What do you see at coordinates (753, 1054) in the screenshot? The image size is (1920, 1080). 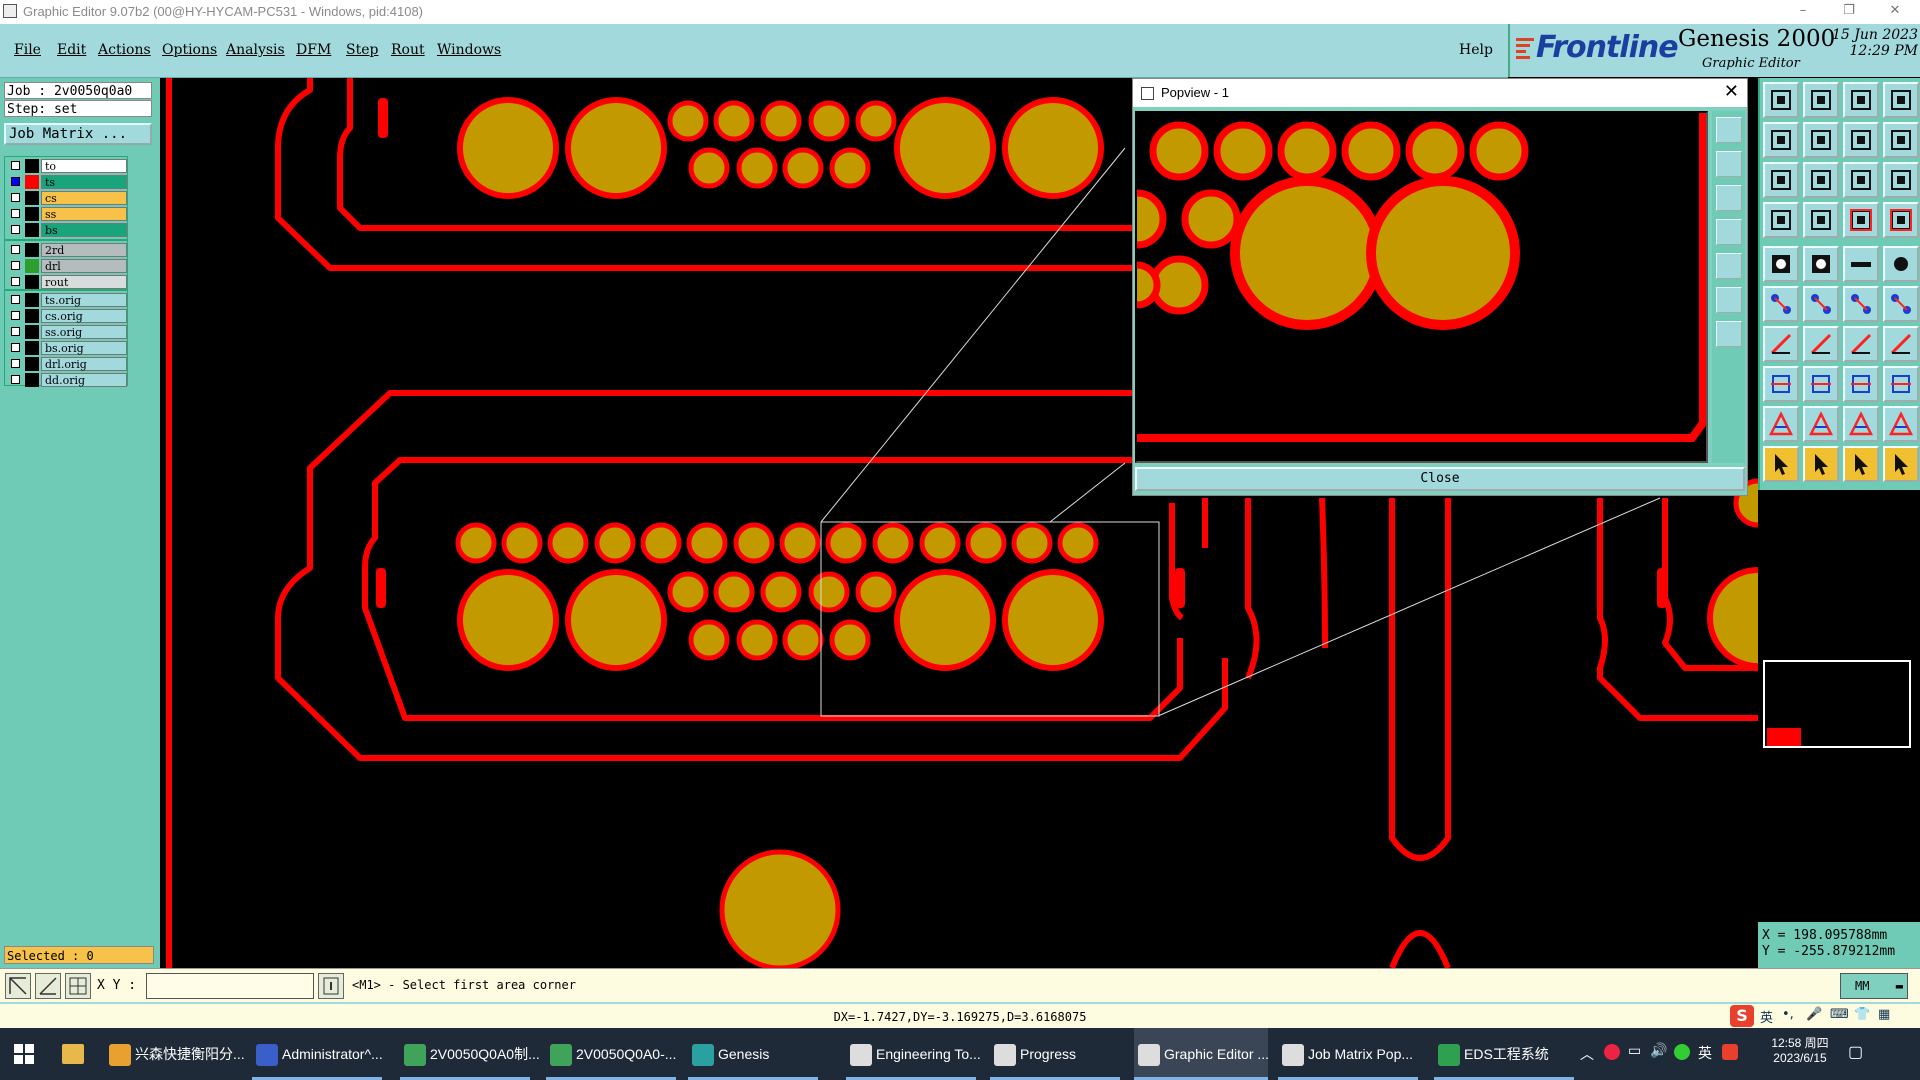 I see `taskbar-item: Genesis` at bounding box center [753, 1054].